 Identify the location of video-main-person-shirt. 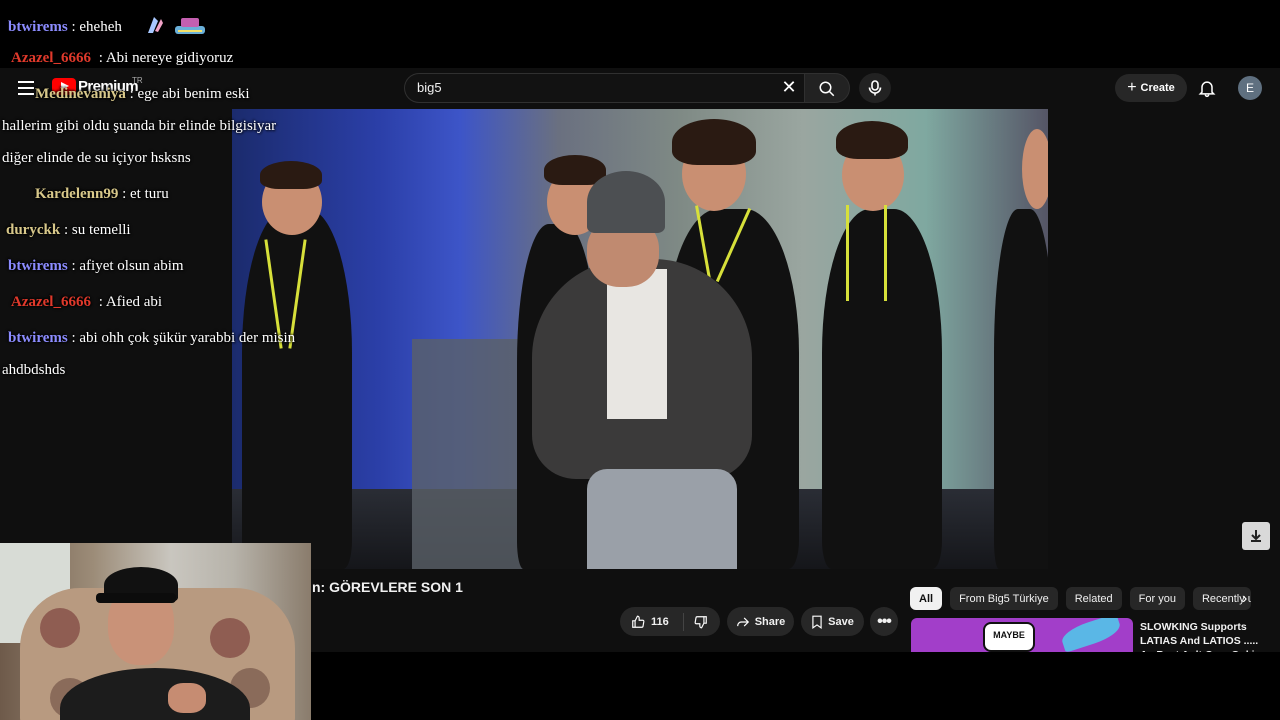
(637, 344).